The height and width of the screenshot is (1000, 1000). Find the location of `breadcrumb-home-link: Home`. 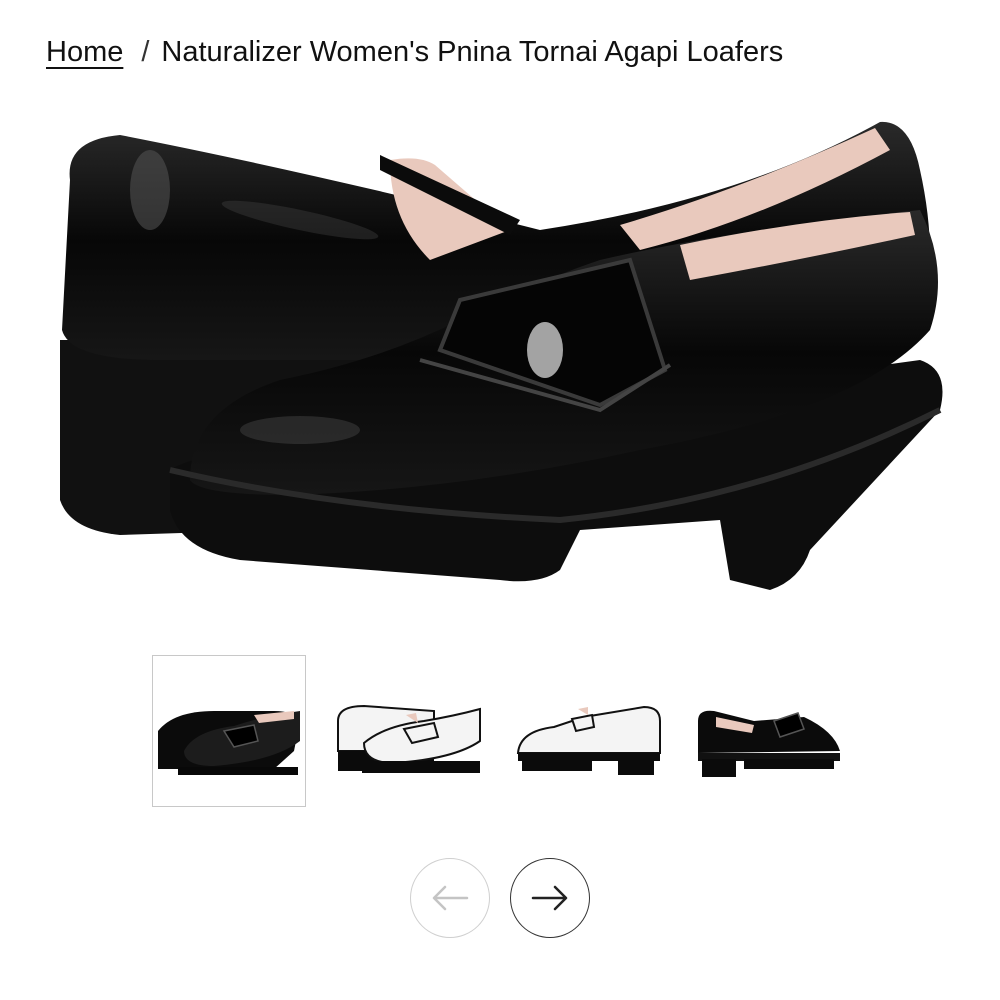

breadcrumb-home-link: Home is located at coordinates (84, 52).